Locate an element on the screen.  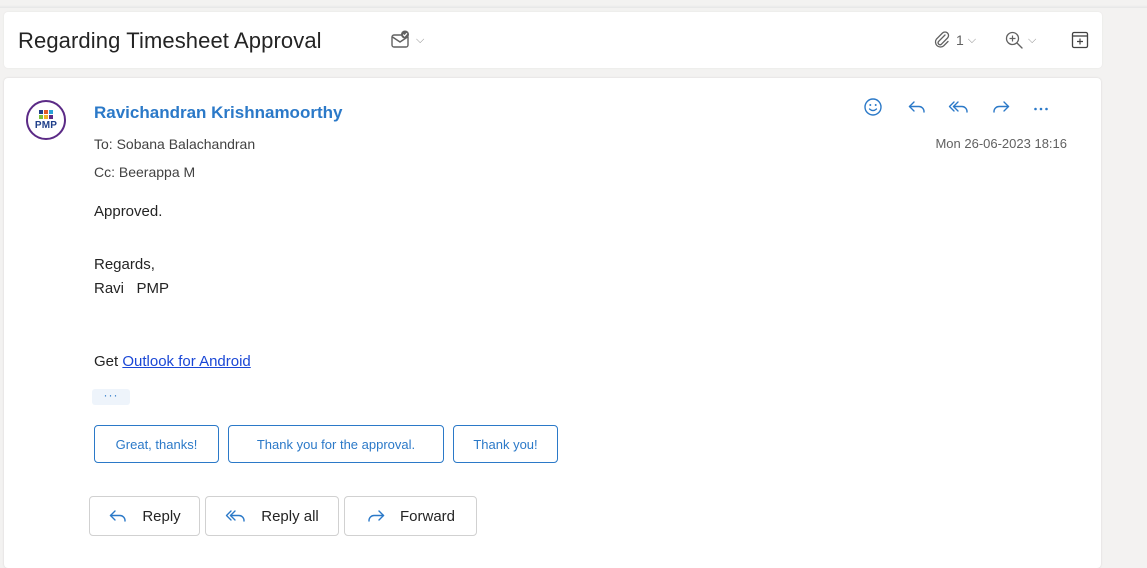
show-trimmed-content-button: ··· is located at coordinates (111, 397).